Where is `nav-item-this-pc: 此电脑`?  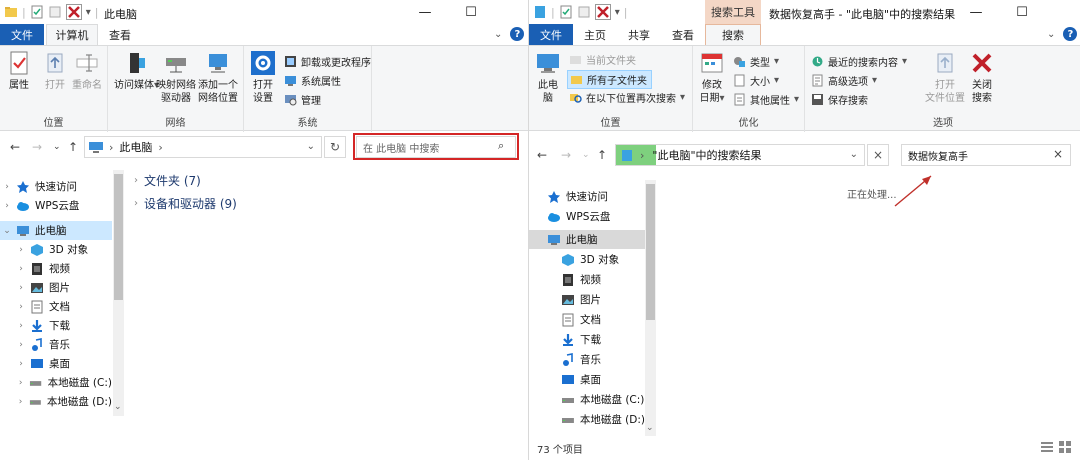 nav-item-this-pc: 此电脑 is located at coordinates (587, 239).